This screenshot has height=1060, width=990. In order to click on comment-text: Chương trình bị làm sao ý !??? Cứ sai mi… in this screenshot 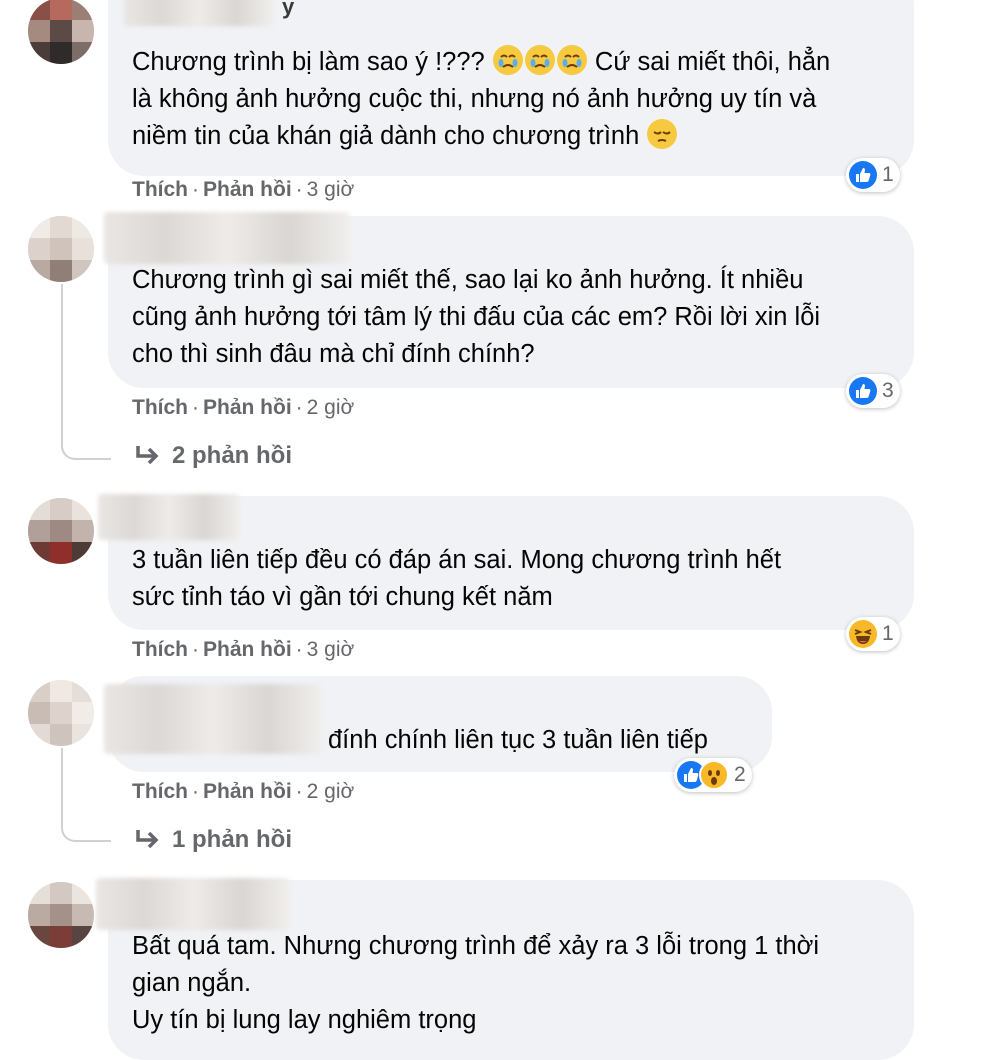, I will do `click(517, 99)`.